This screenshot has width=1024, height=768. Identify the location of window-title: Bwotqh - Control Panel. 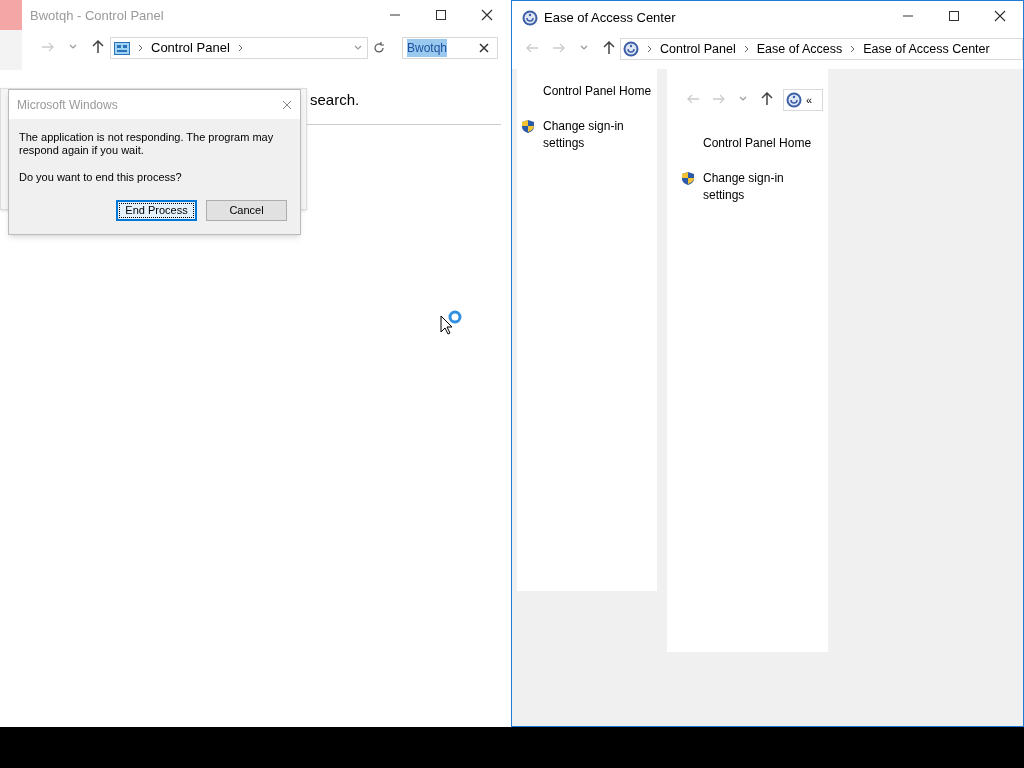
(97, 16).